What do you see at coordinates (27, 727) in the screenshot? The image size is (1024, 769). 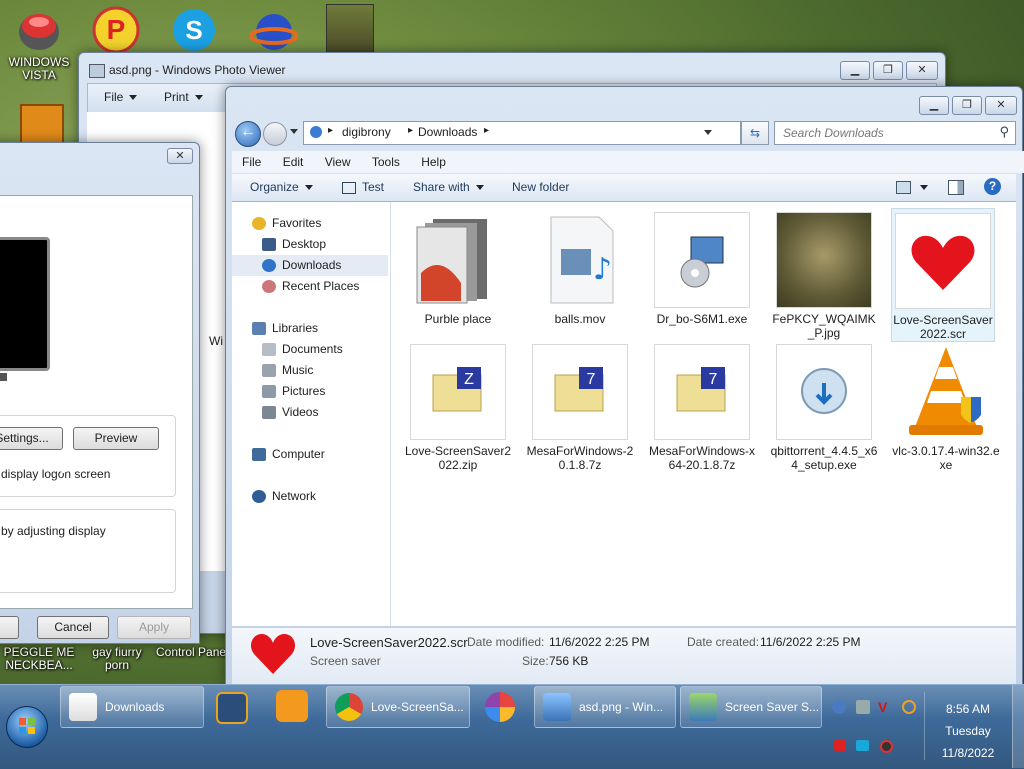 I see `start-button` at bounding box center [27, 727].